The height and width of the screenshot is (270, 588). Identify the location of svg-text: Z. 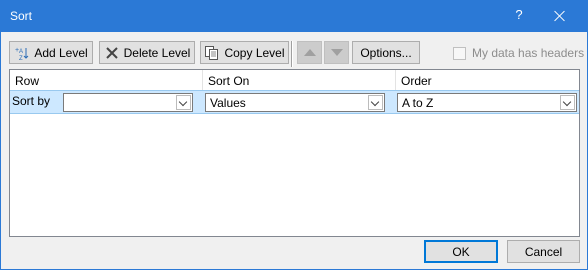
(21, 58).